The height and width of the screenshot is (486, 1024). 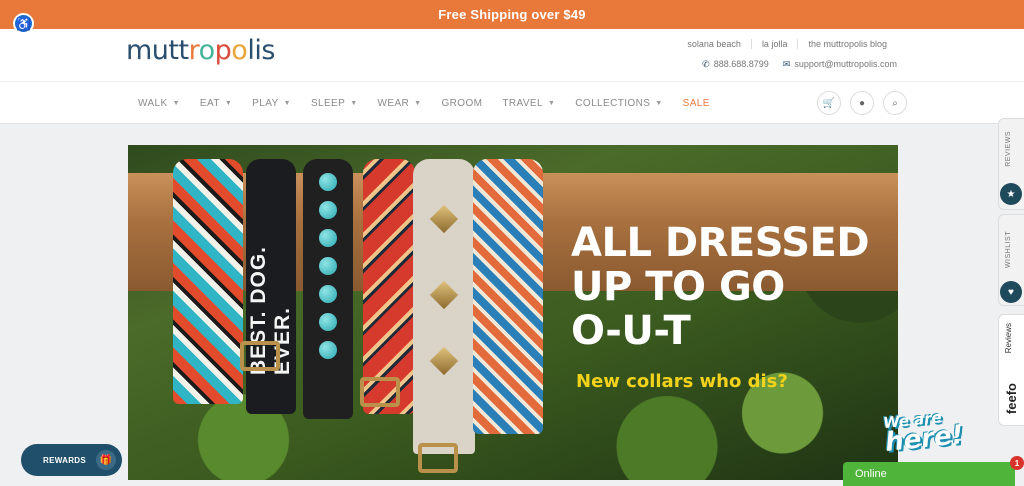 I want to click on chat-greeting: We are here!, so click(x=923, y=431).